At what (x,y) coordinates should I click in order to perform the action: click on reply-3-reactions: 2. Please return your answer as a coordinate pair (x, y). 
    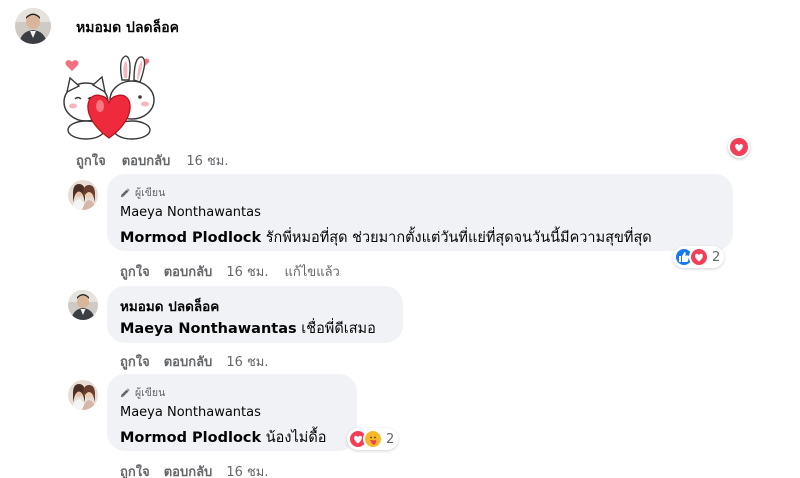
    Looking at the image, I should click on (373, 439).